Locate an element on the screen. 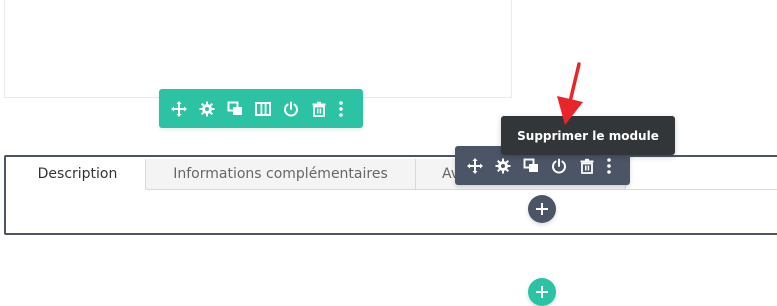  row-duplicate-button is located at coordinates (235, 109).